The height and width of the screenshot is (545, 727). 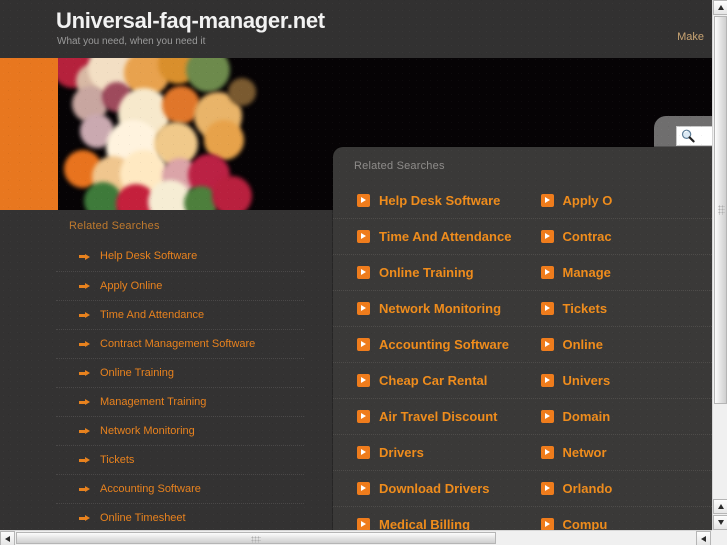 What do you see at coordinates (719, 537) in the screenshot?
I see `scrollbar-corner` at bounding box center [719, 537].